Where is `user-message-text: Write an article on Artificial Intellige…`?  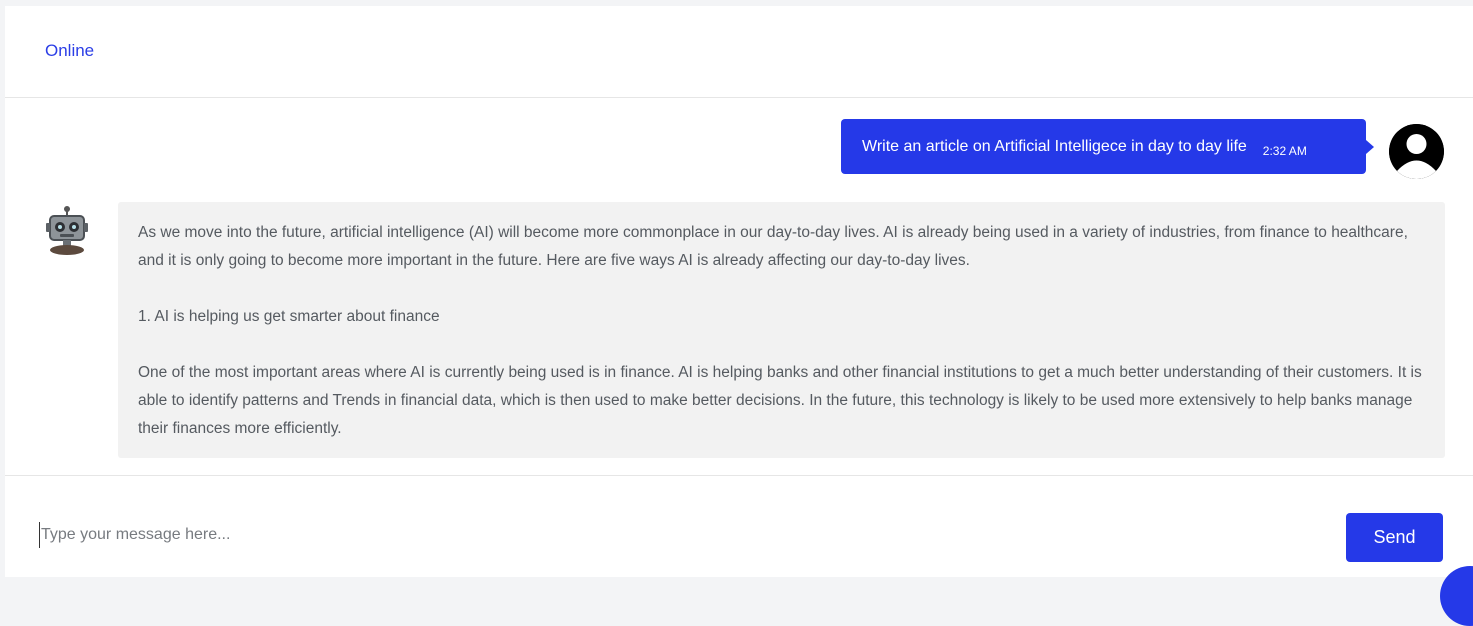 user-message-text: Write an article on Artificial Intellige… is located at coordinates (1054, 146).